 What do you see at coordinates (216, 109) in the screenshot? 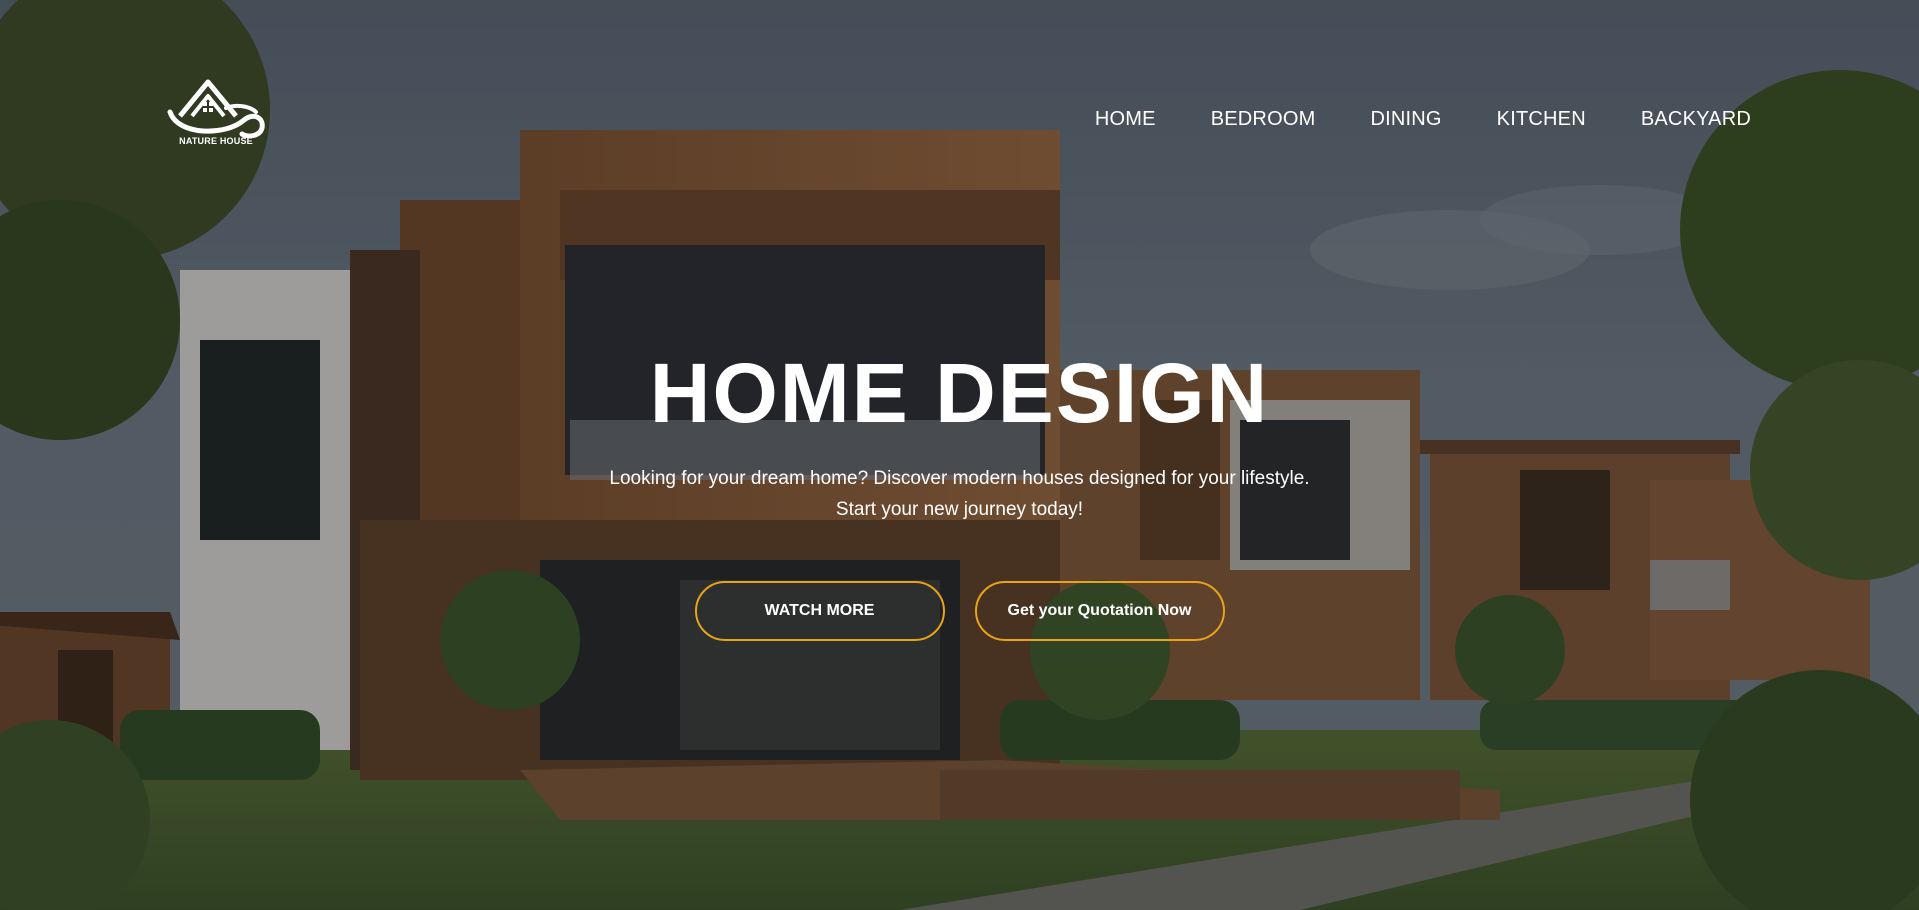
I see `house-mountain-wave-icon` at bounding box center [216, 109].